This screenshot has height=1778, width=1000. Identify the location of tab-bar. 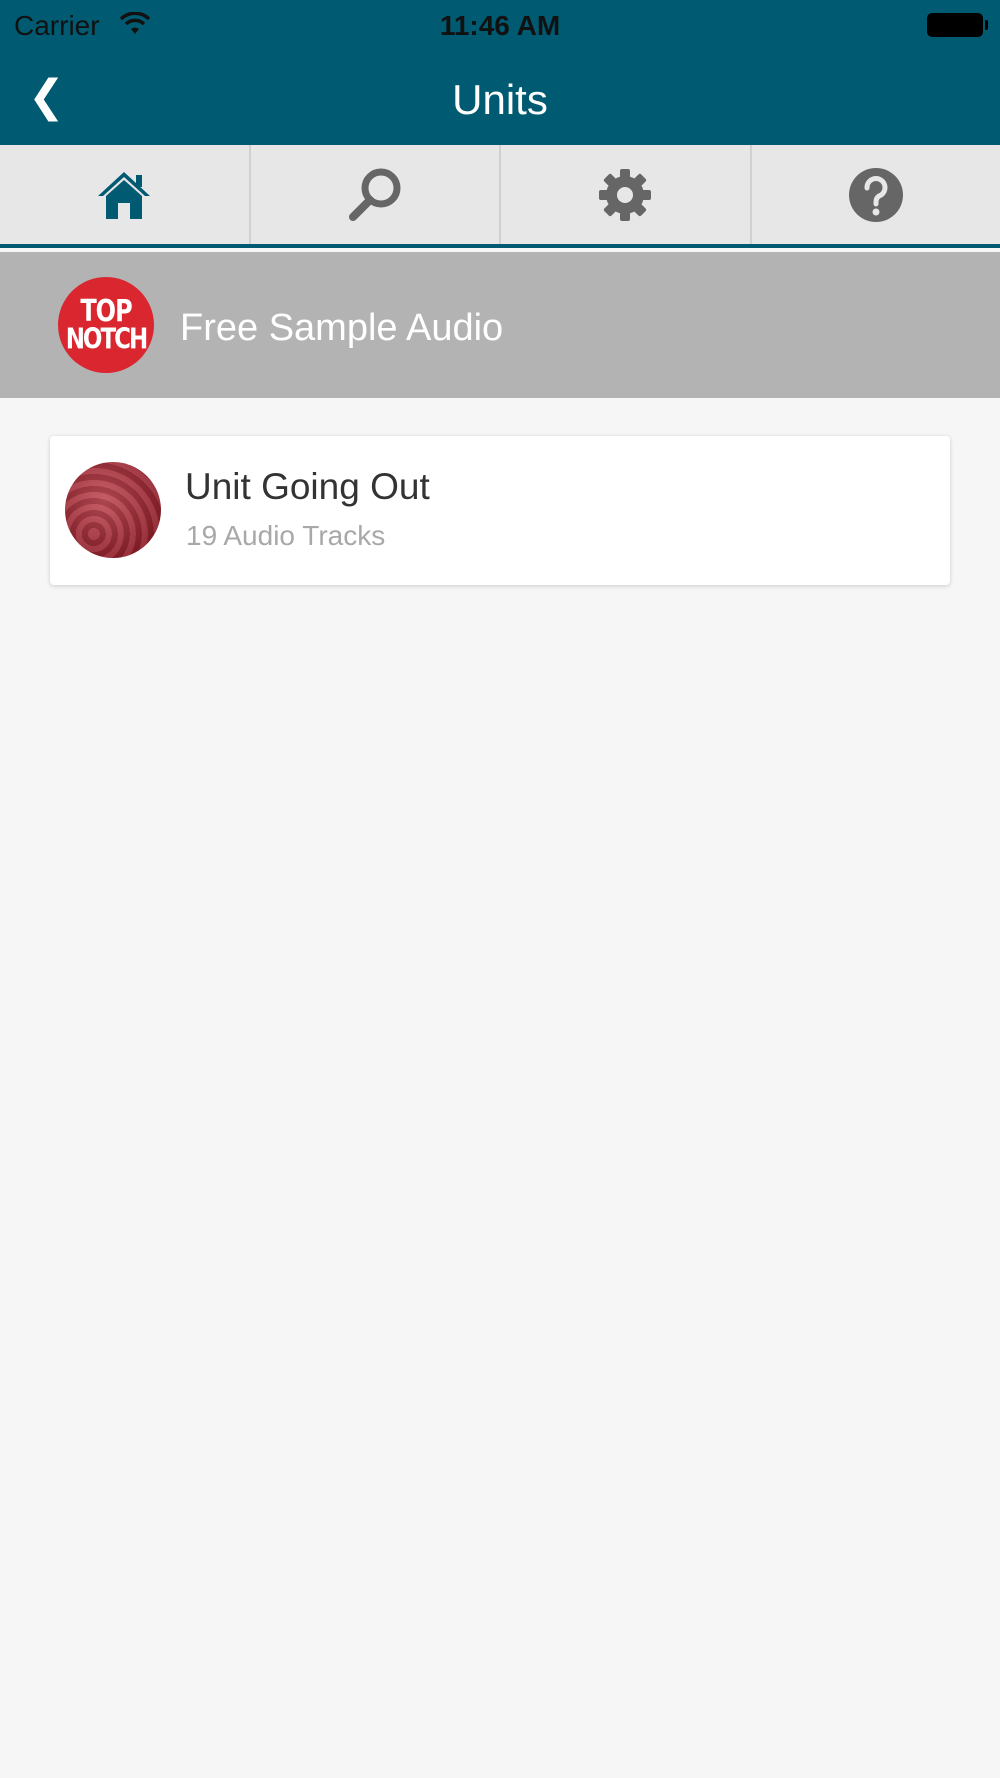
(500, 196).